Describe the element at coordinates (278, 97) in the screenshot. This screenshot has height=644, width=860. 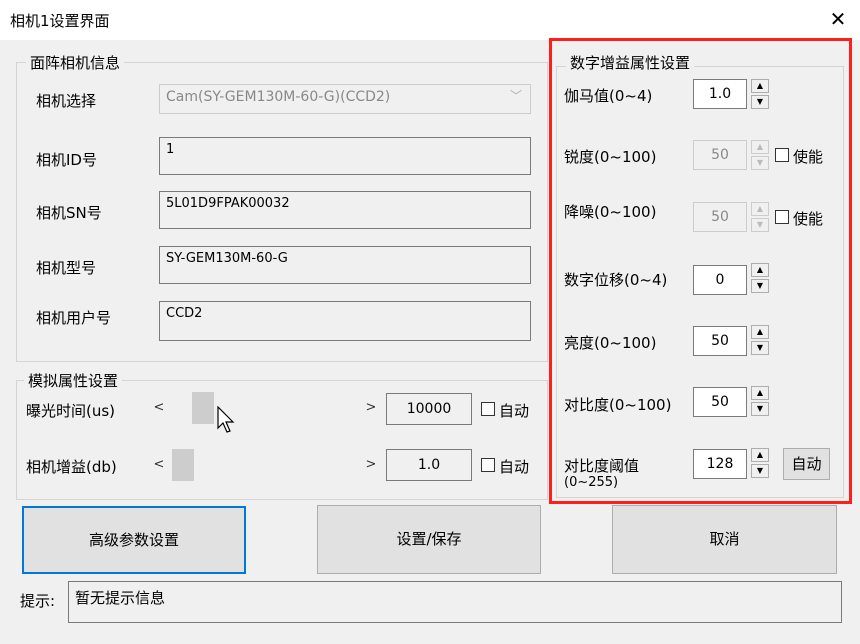
I see `camera-select-value: Cam(SY-GEM130M-60-G)(CCD2)` at that location.